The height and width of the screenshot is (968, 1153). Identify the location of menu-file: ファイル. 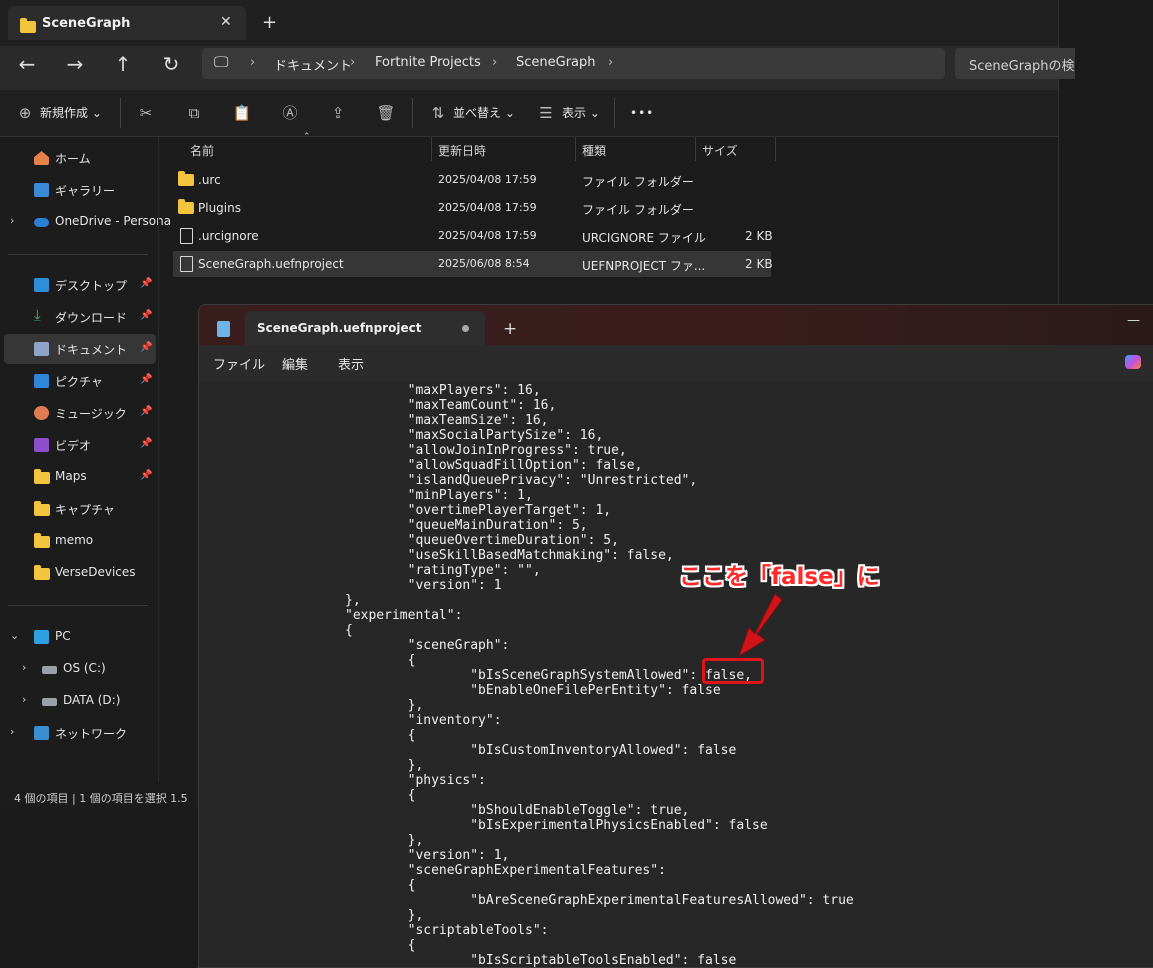
(239, 363).